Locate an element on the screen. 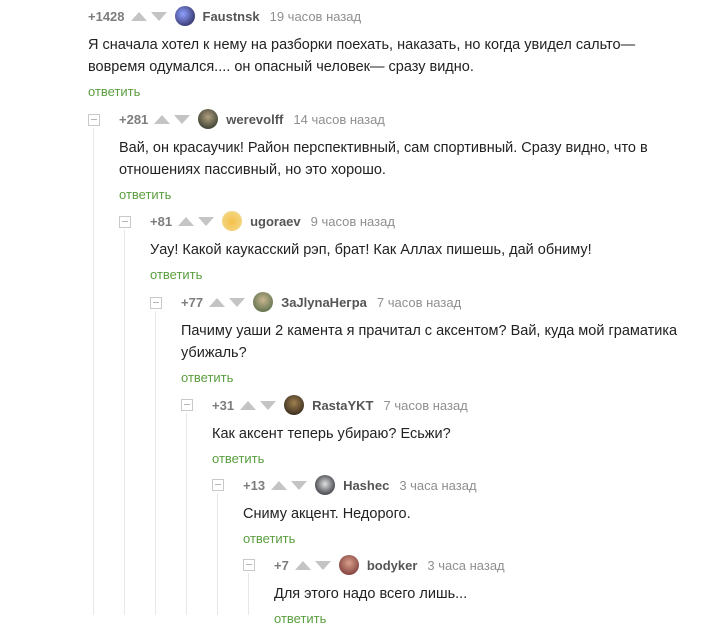  comment-author: Faustnsk is located at coordinates (231, 16).